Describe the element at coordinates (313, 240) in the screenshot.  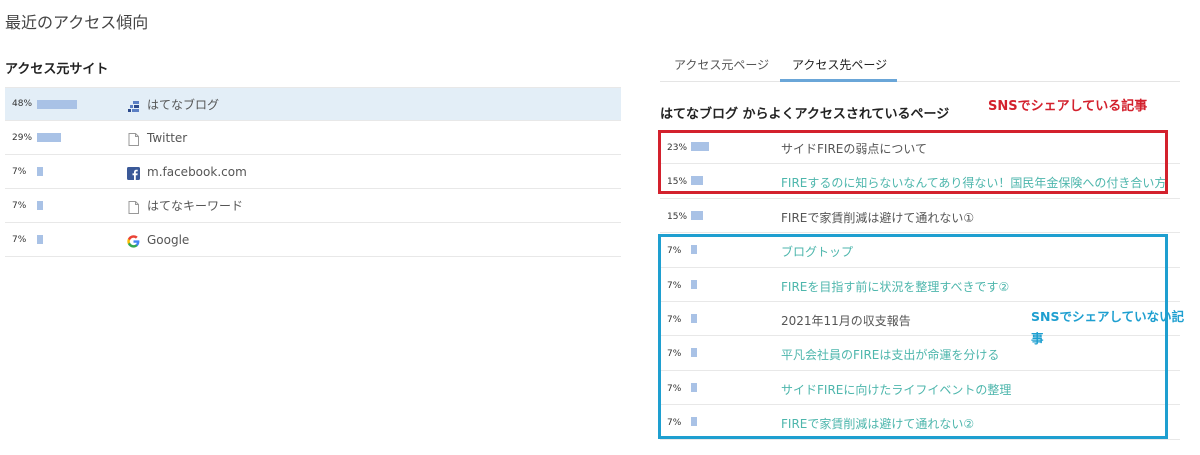
I see `source-row: 7% Google` at that location.